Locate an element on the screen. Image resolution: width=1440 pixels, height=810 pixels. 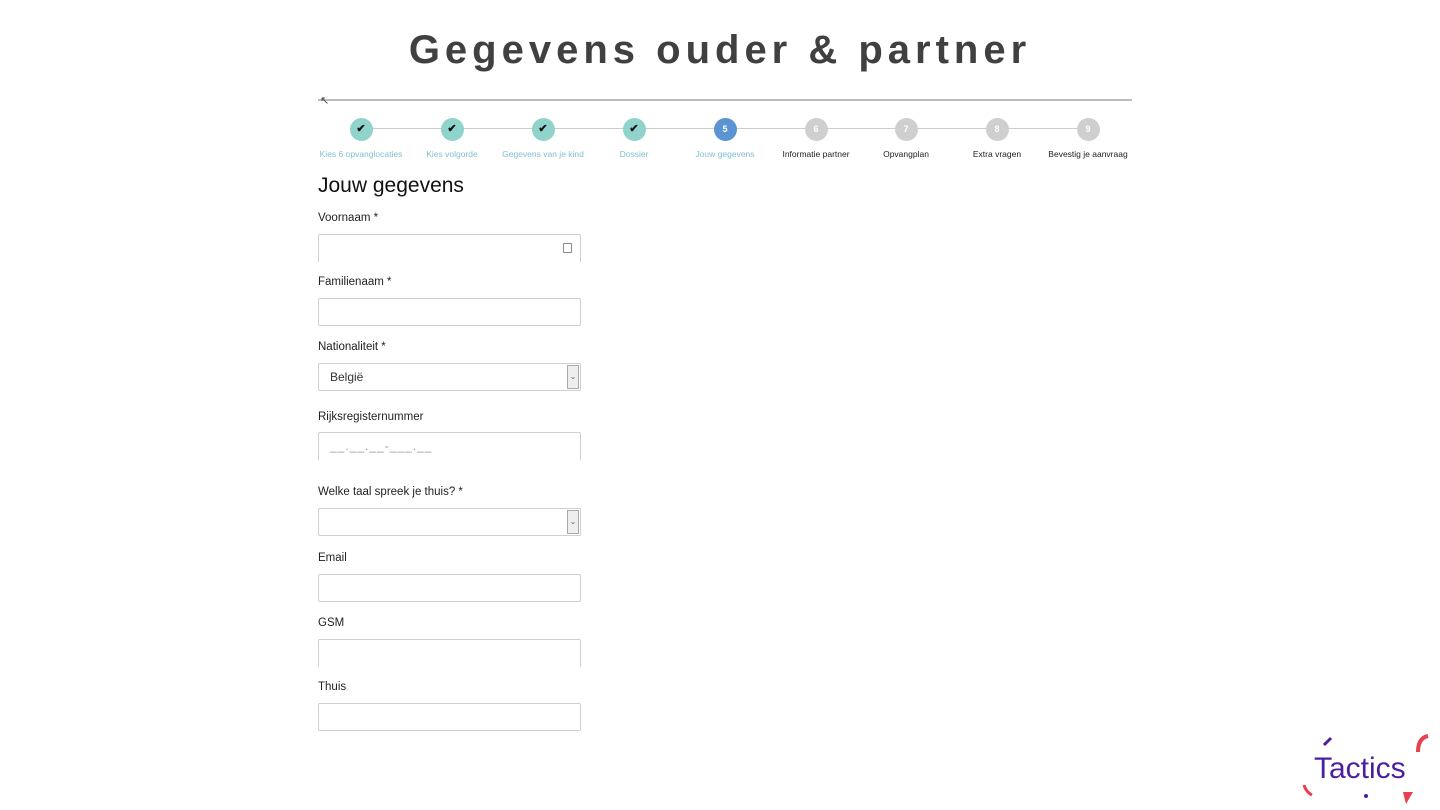
gsm-input is located at coordinates (449, 653).